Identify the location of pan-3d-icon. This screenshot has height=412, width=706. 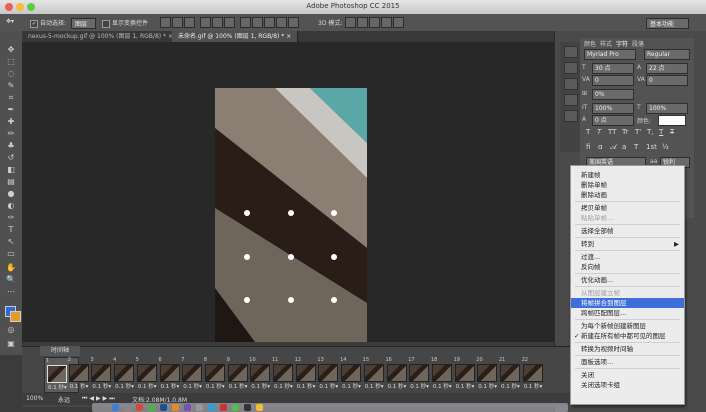
(374, 22).